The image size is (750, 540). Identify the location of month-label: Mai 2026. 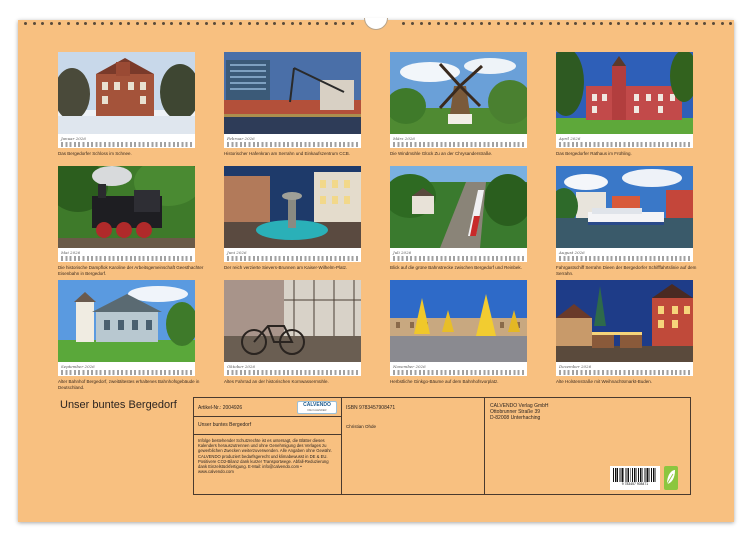
(71, 252).